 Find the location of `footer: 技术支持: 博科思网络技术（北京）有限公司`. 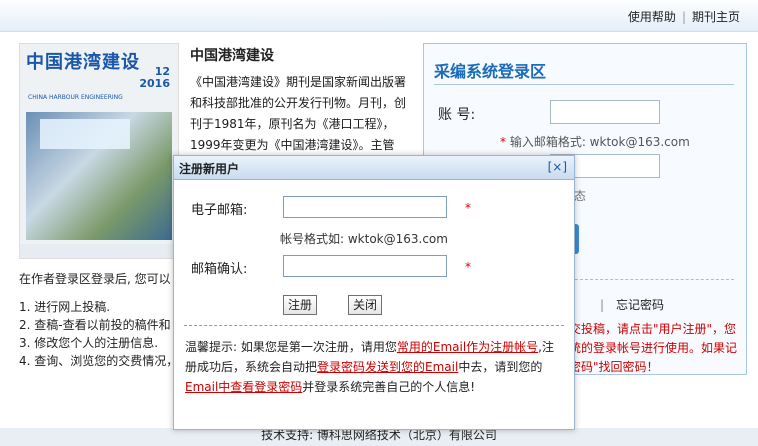

footer: 技术支持: 博科思网络技术（北京）有限公司 is located at coordinates (379, 437).